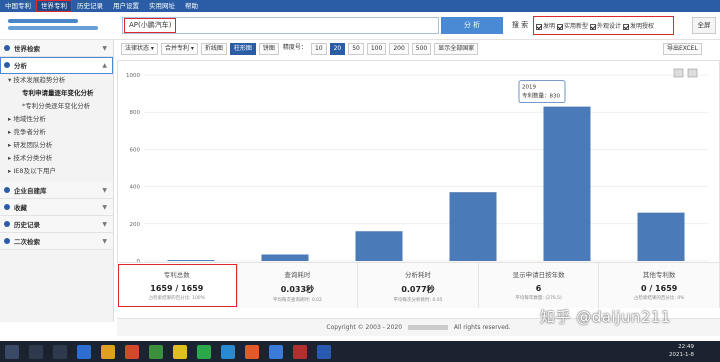 Image resolution: width=720 pixels, height=362 pixels. I want to click on stat-year-count: 显示申请日按年数 6 平均每年数量: (276.5), so click(539, 285).